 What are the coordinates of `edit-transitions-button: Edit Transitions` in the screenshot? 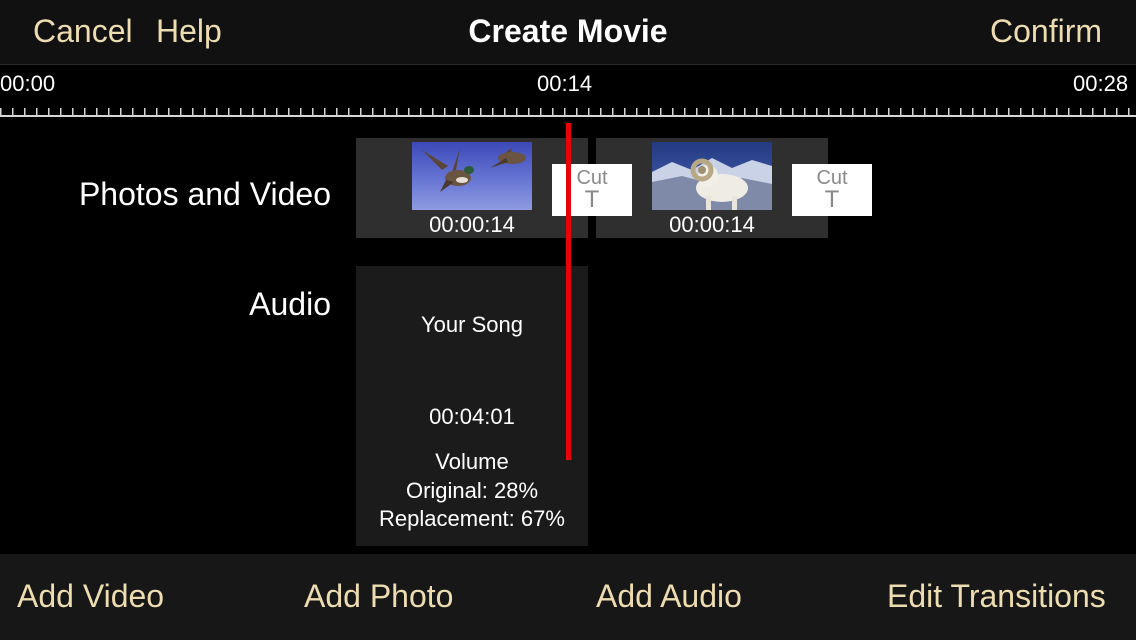 It's located at (996, 596).